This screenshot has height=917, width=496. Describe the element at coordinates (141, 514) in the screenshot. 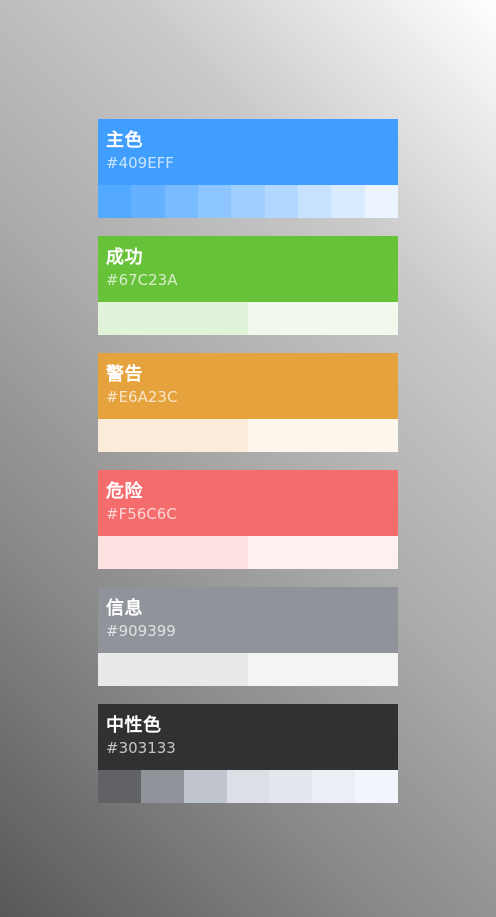

I see `color-hex-code: #F56C6C` at that location.